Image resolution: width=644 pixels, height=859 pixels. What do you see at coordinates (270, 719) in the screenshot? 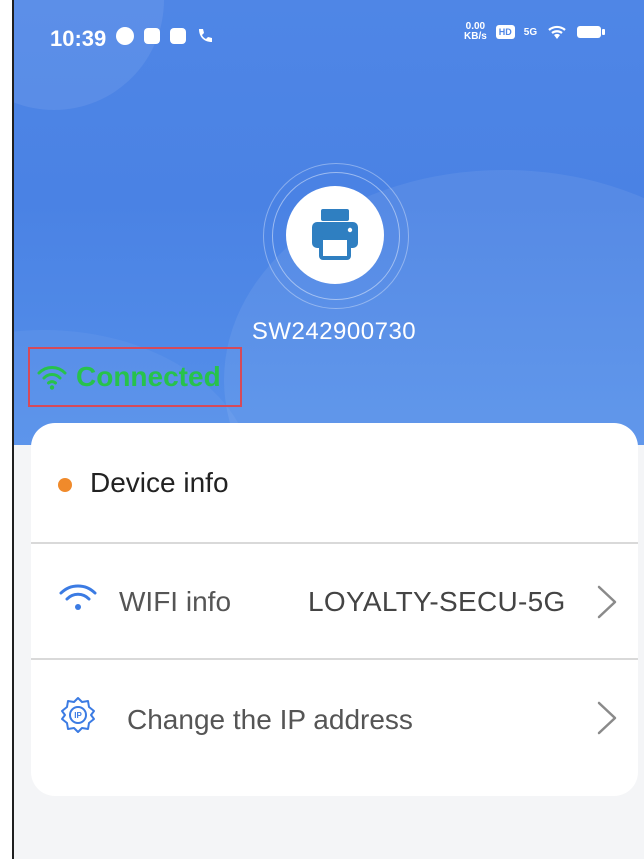
I see `change-ip-label: Change the IP address` at bounding box center [270, 719].